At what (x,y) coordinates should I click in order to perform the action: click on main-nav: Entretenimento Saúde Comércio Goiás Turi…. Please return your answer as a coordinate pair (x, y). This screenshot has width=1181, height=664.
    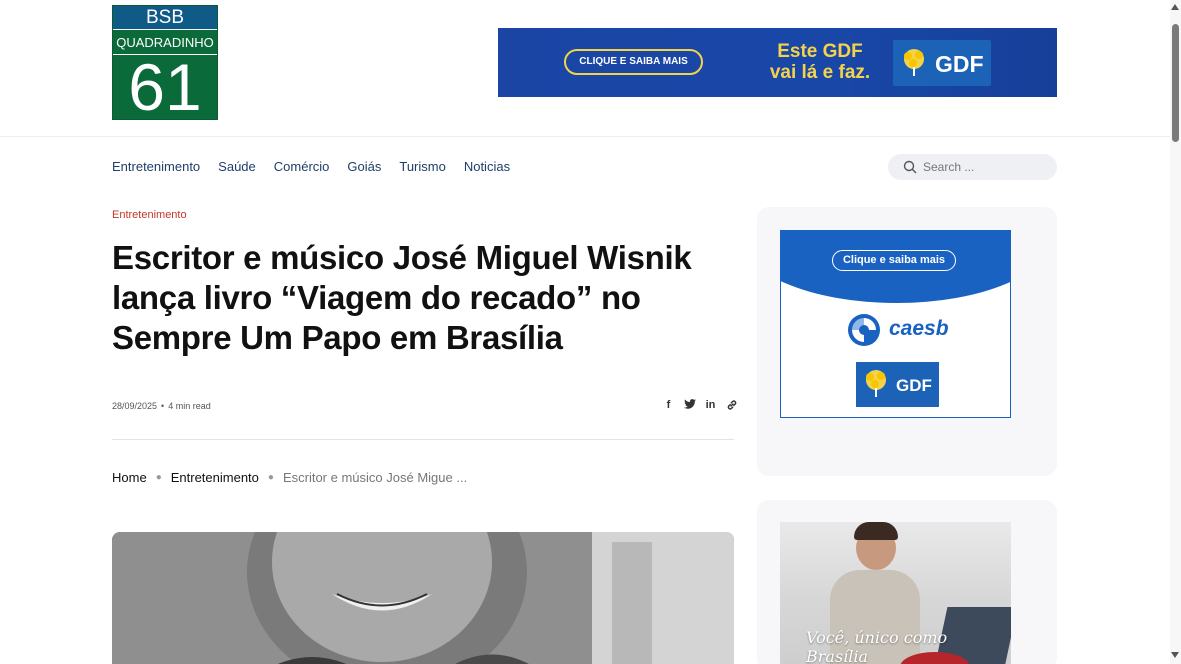
    Looking at the image, I should click on (311, 166).